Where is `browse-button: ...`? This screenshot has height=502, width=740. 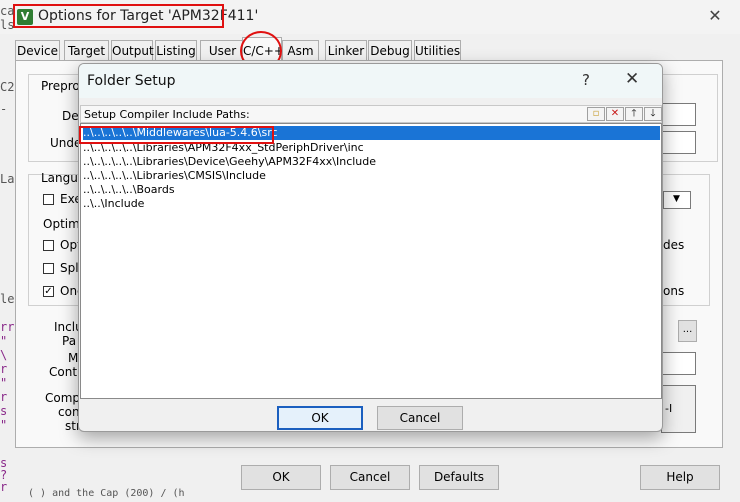
browse-button: ... is located at coordinates (687, 331).